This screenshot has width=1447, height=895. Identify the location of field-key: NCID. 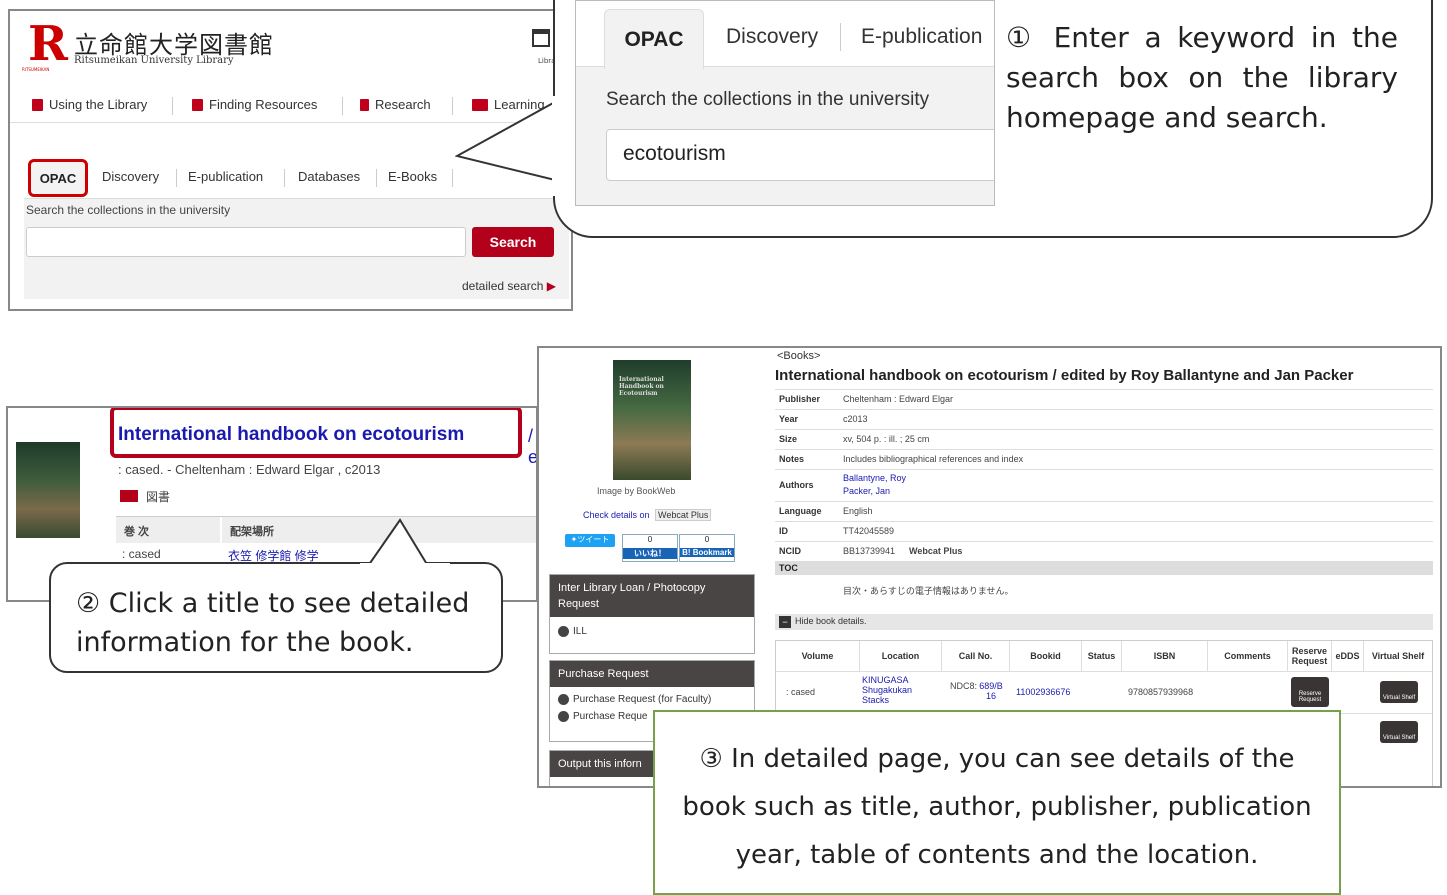
(790, 551).